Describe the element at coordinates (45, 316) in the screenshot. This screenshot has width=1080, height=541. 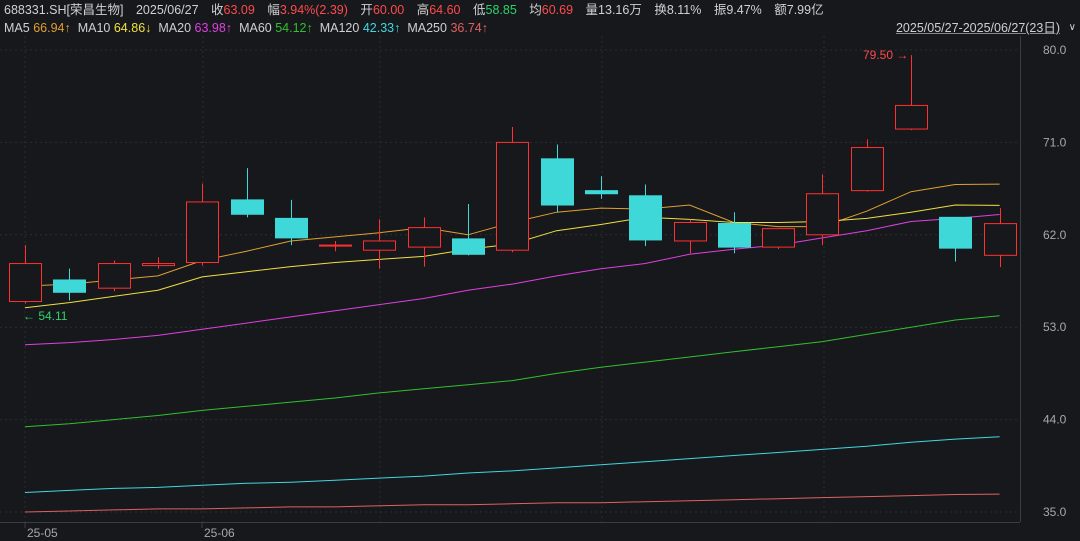
I see `low-price-label: ← 54.11` at that location.